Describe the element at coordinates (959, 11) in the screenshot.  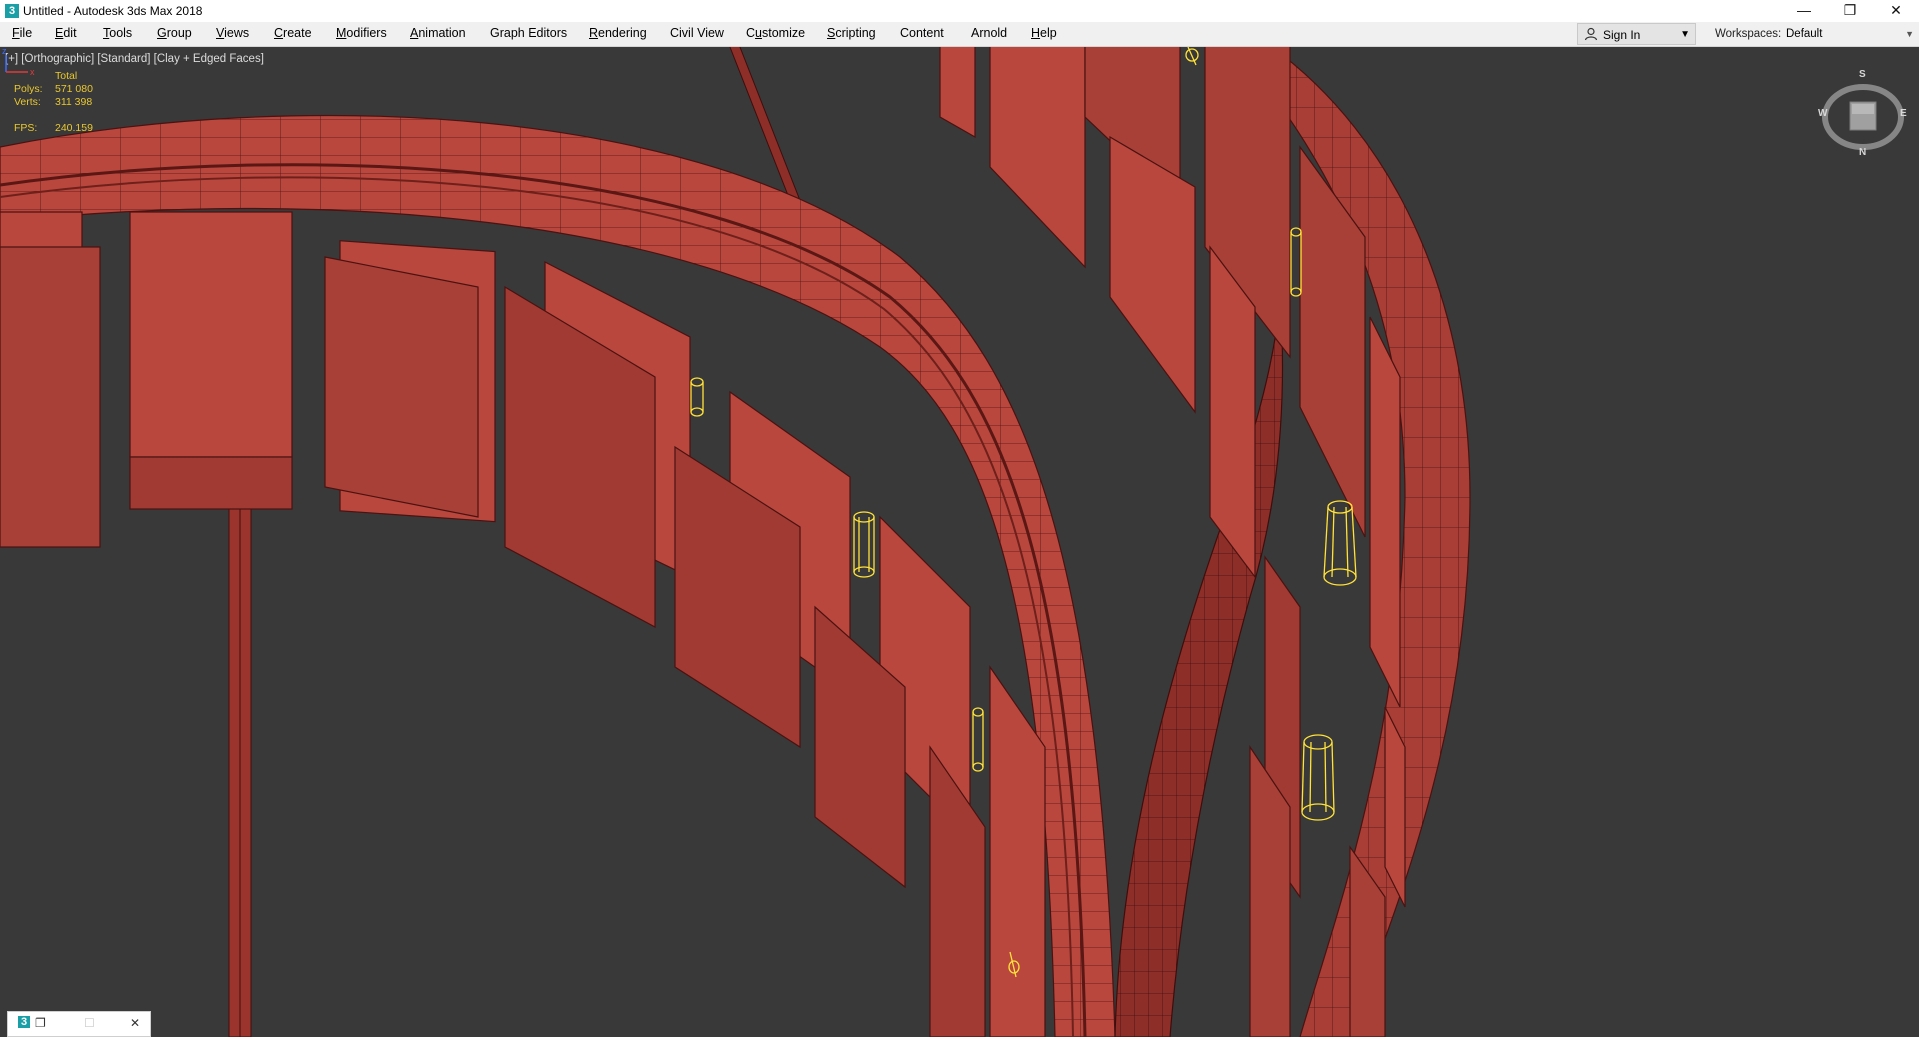
I see `title-bar: 3 Untitled - Autodesk 3ds Max 2018 — ❐ ✕` at that location.